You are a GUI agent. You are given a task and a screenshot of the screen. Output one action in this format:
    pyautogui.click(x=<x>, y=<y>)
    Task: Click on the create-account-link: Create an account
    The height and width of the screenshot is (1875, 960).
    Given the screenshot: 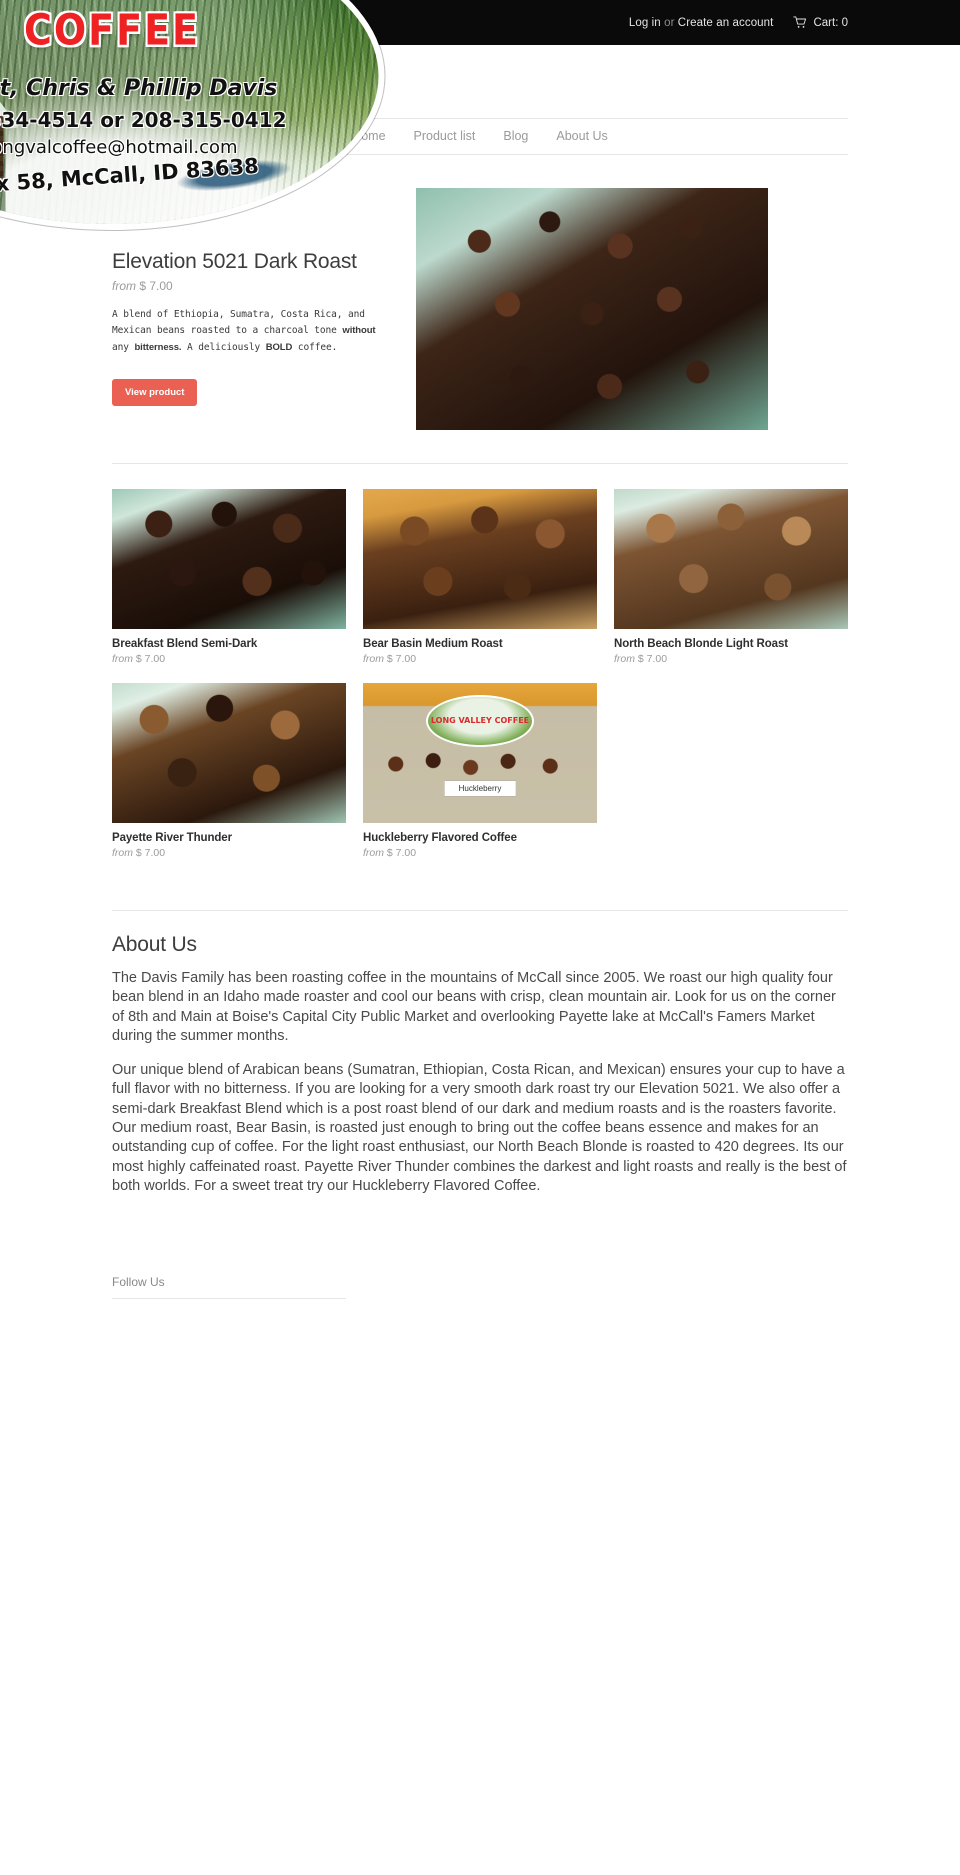 What is the action you would take?
    pyautogui.click(x=726, y=23)
    